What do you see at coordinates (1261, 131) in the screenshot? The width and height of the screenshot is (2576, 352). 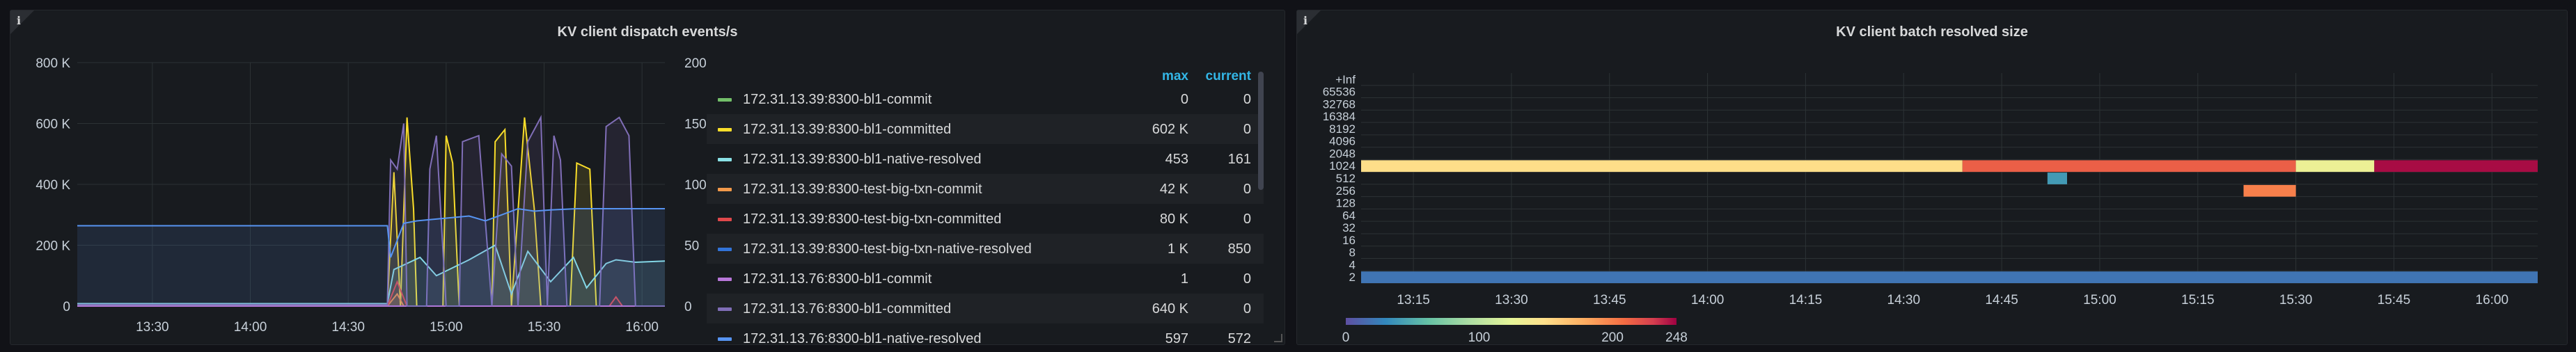 I see `legend-scrollbar` at bounding box center [1261, 131].